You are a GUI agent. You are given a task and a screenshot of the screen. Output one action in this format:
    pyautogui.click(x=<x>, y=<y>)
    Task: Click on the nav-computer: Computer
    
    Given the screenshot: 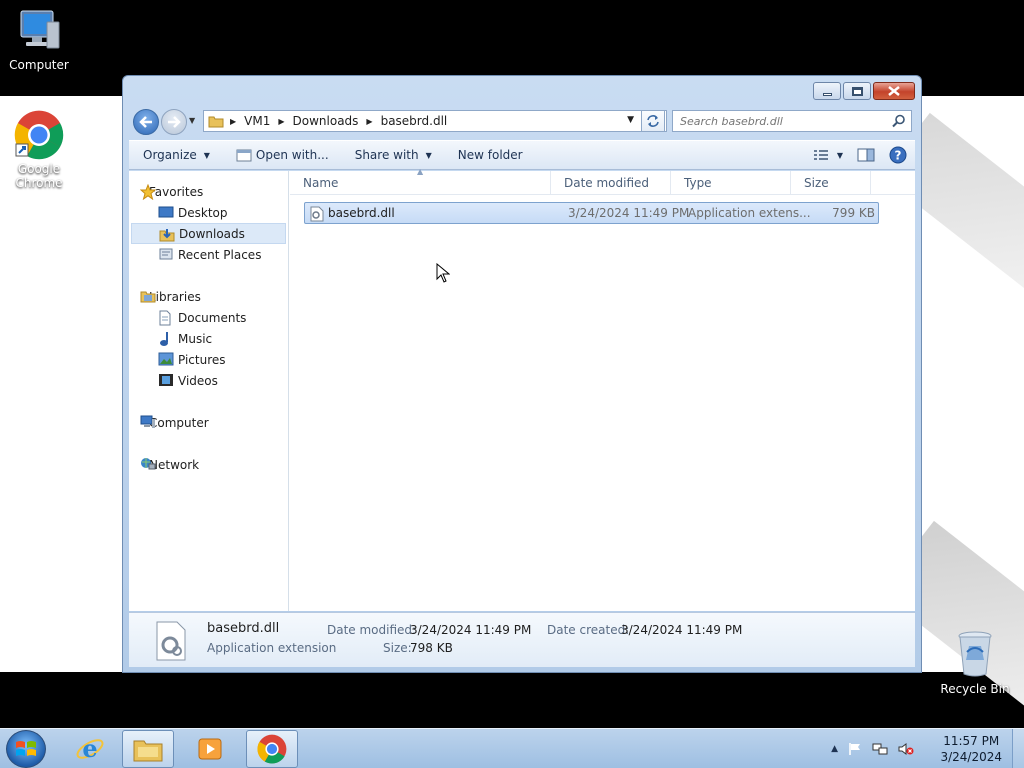 What is the action you would take?
    pyautogui.click(x=208, y=422)
    